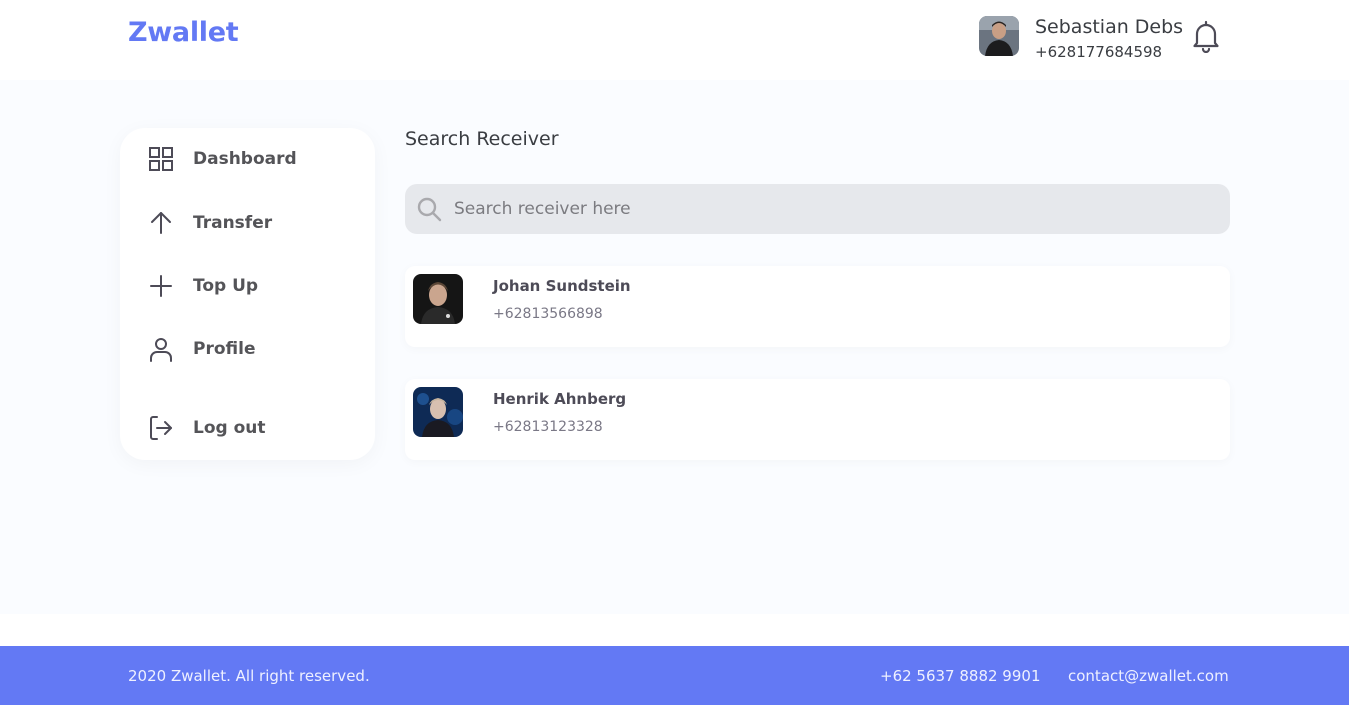  Describe the element at coordinates (1148, 676) in the screenshot. I see `footer-email: contact@zwallet.com` at that location.